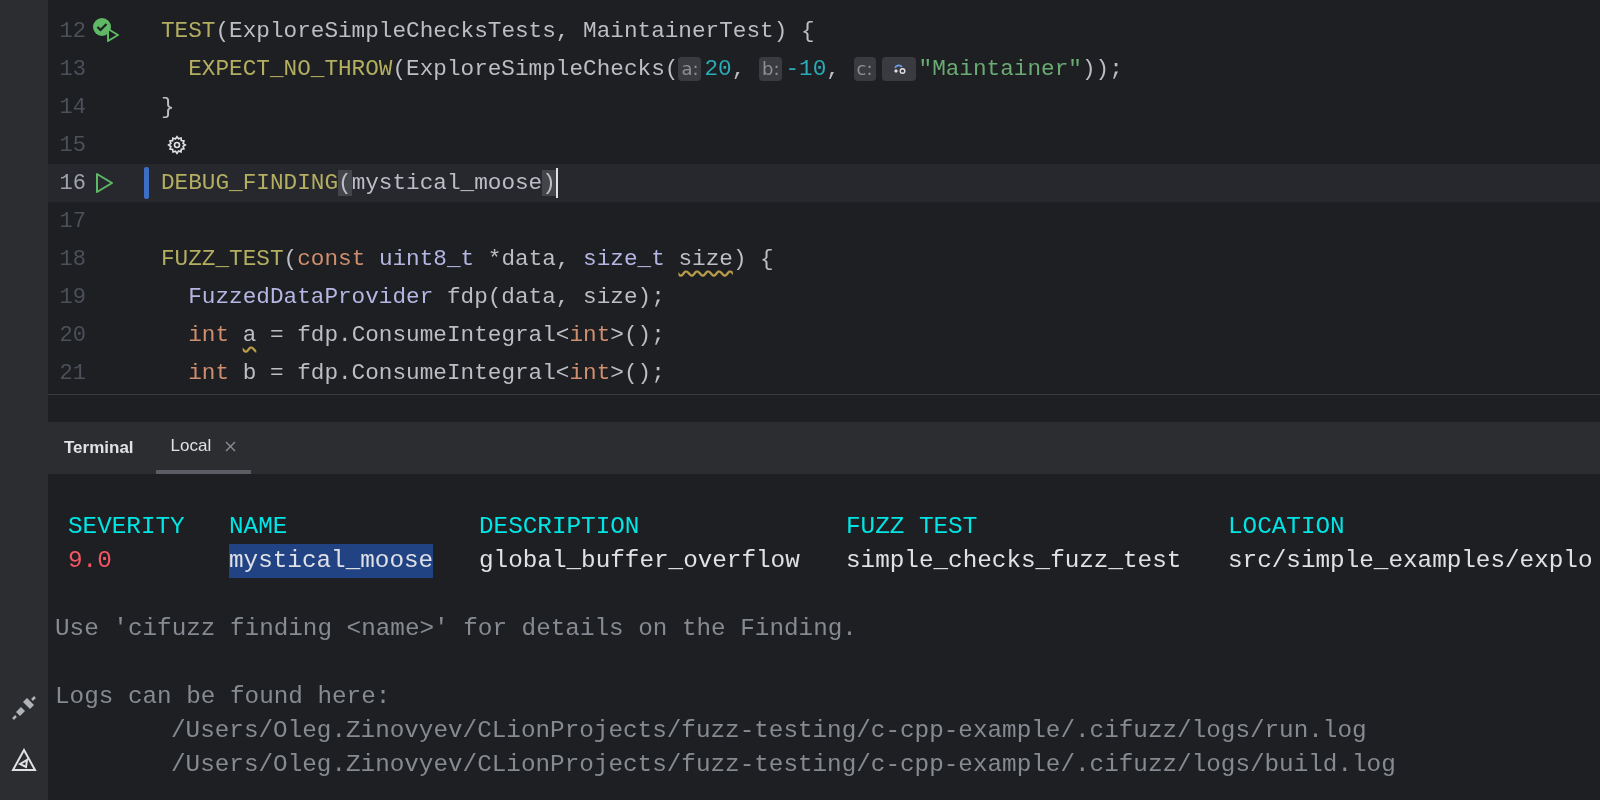 The height and width of the screenshot is (800, 1600). I want to click on plug-icon, so click(24, 708).